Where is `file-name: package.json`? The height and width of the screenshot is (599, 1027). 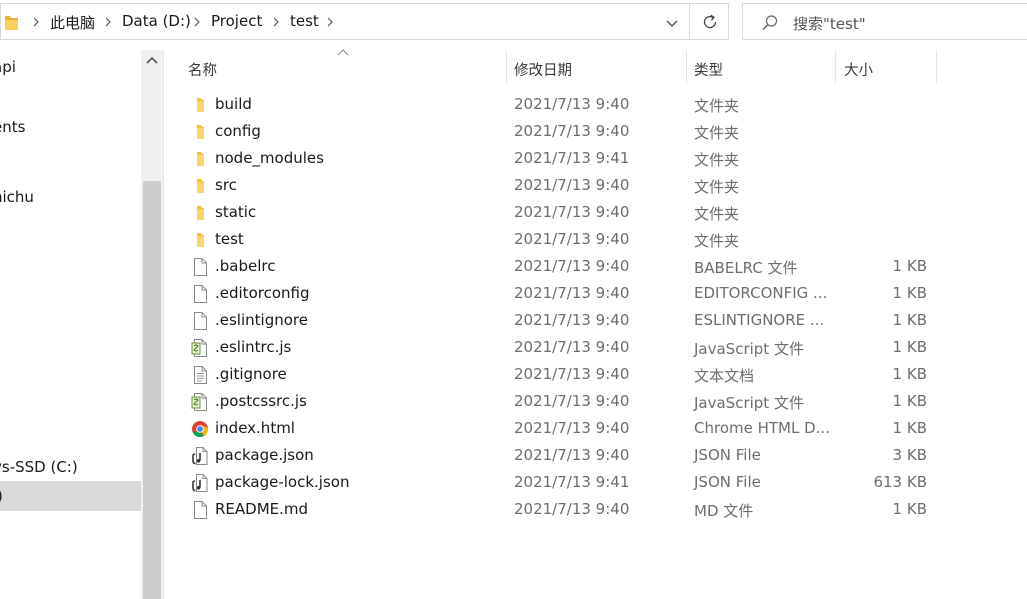 file-name: package.json is located at coordinates (264, 455).